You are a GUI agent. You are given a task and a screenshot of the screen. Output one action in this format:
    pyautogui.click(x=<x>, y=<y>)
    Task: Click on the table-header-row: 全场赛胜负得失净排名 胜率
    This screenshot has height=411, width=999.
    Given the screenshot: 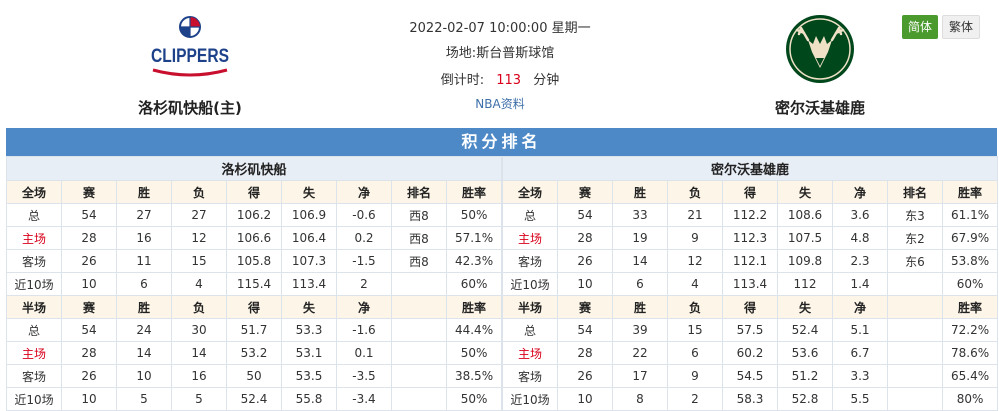 What is the action you would take?
    pyautogui.click(x=750, y=192)
    